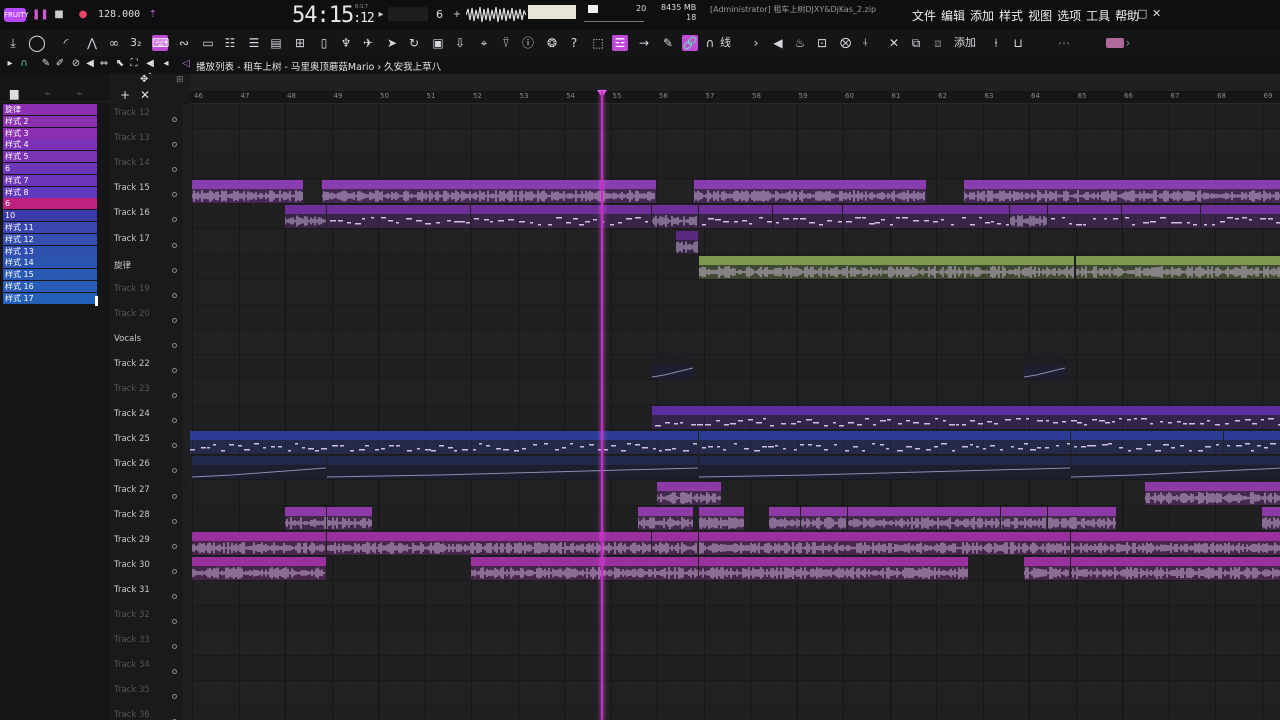  Describe the element at coordinates (414, 43) in the screenshot. I see `undo-icon: ↻` at that location.